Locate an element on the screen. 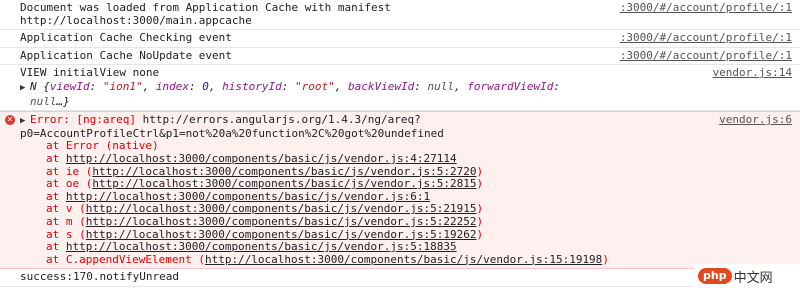  php-logo: php is located at coordinates (715, 276).